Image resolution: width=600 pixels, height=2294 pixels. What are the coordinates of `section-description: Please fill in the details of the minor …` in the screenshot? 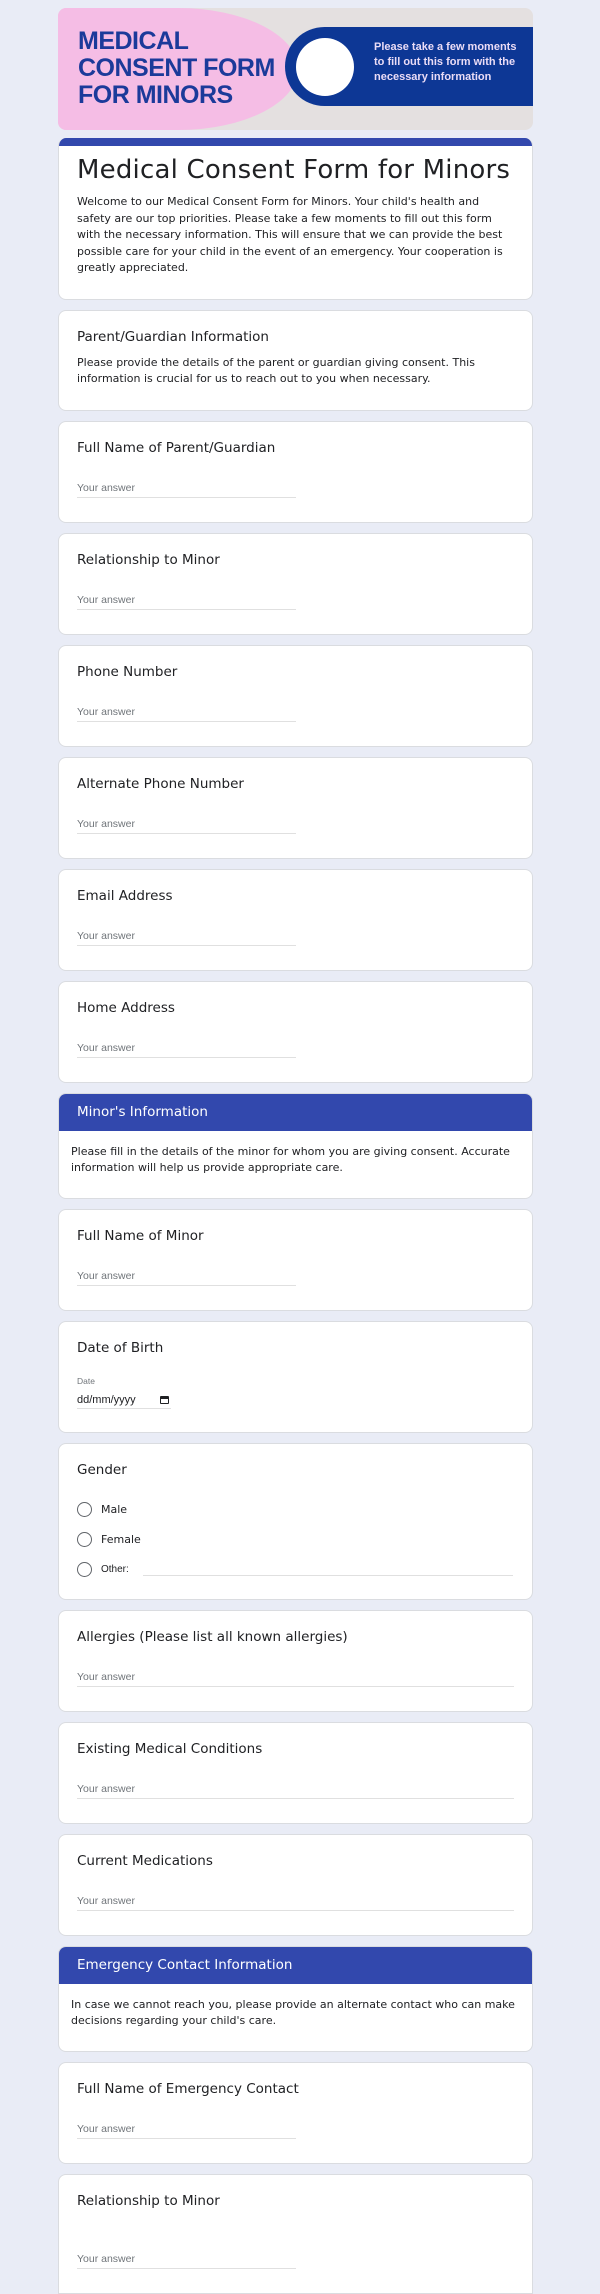 It's located at (290, 1159).